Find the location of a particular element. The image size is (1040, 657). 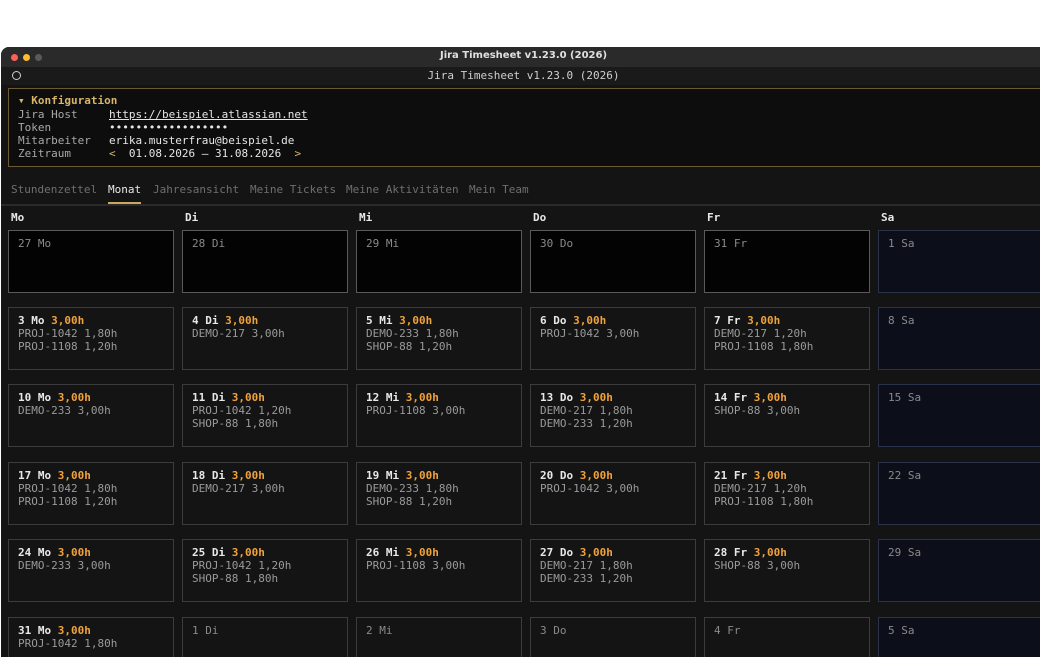

day-header: 8 Sa is located at coordinates (961, 320).